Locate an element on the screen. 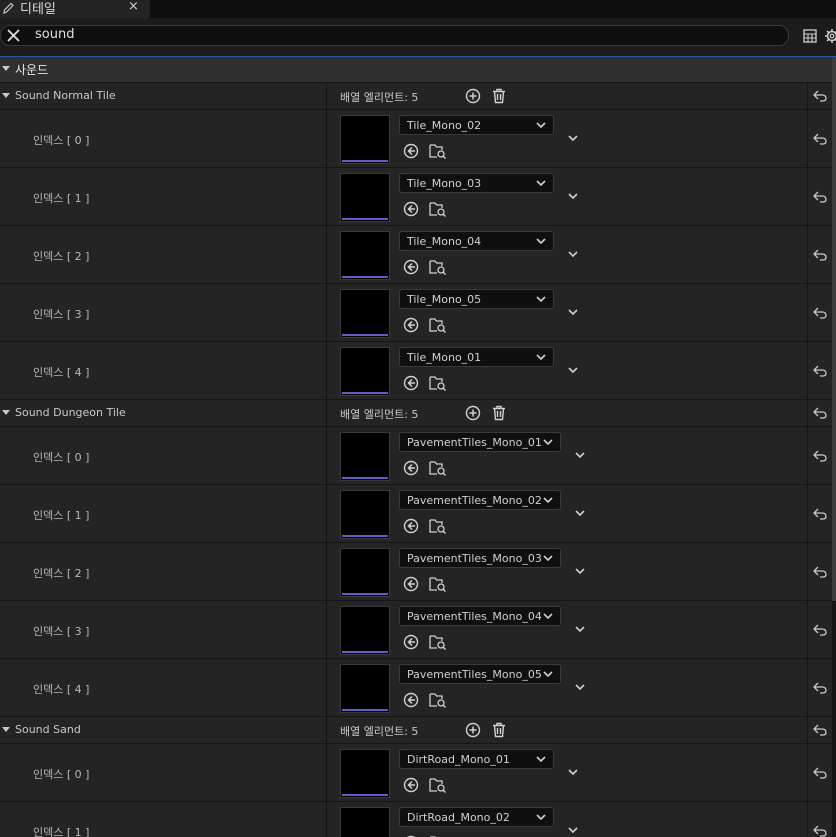 The image size is (836, 837). asset-name: DirtRoad_Mono_02 is located at coordinates (458, 817).